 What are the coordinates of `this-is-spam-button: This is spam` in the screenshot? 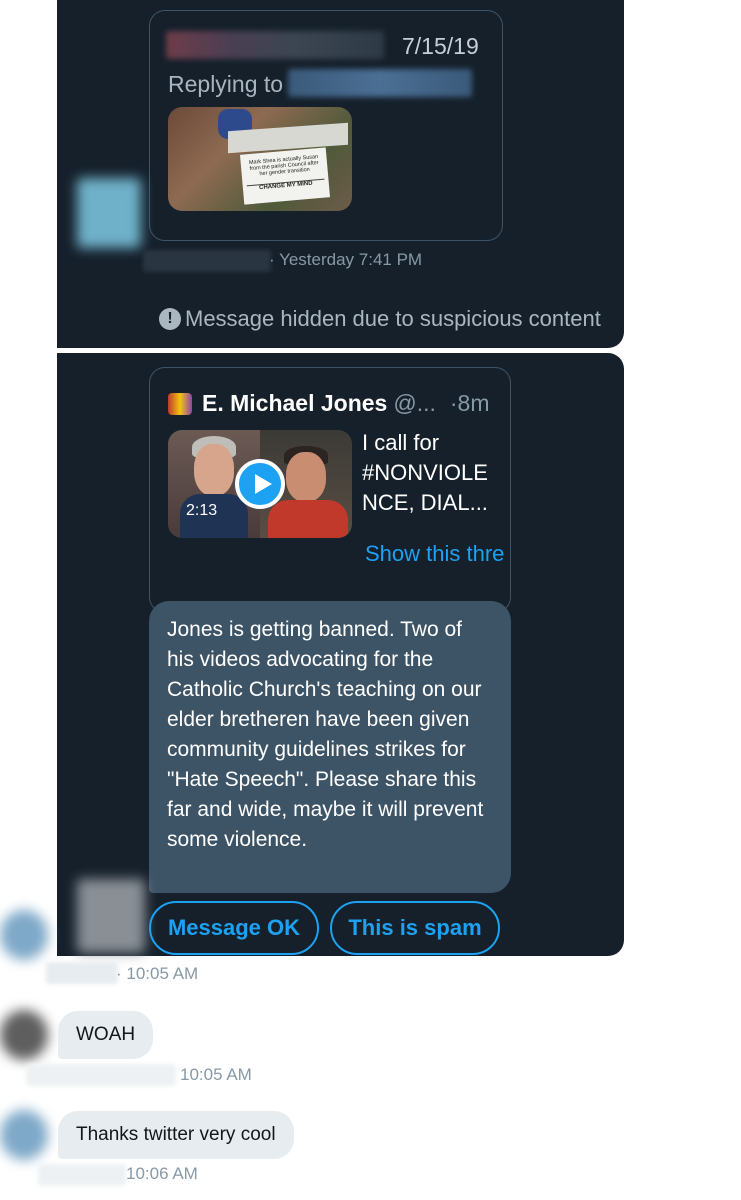 It's located at (415, 928).